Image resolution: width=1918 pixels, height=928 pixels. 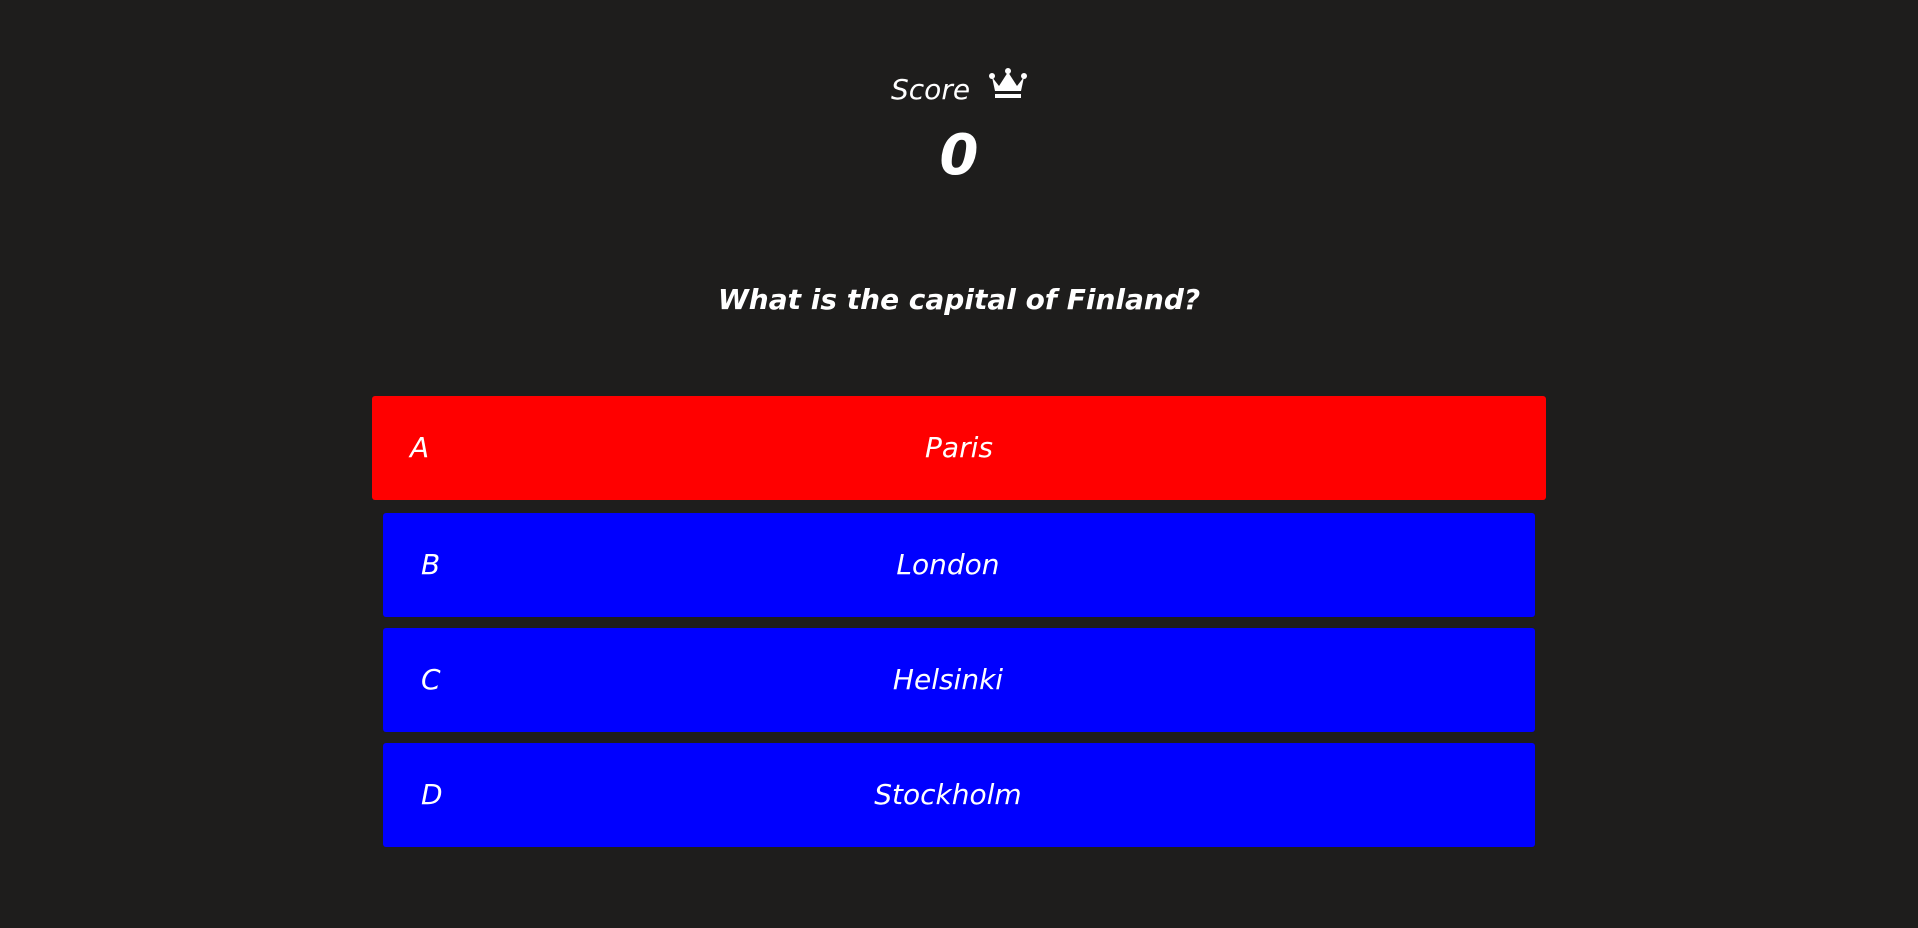 What do you see at coordinates (1007, 88) in the screenshot?
I see `crown-icon` at bounding box center [1007, 88].